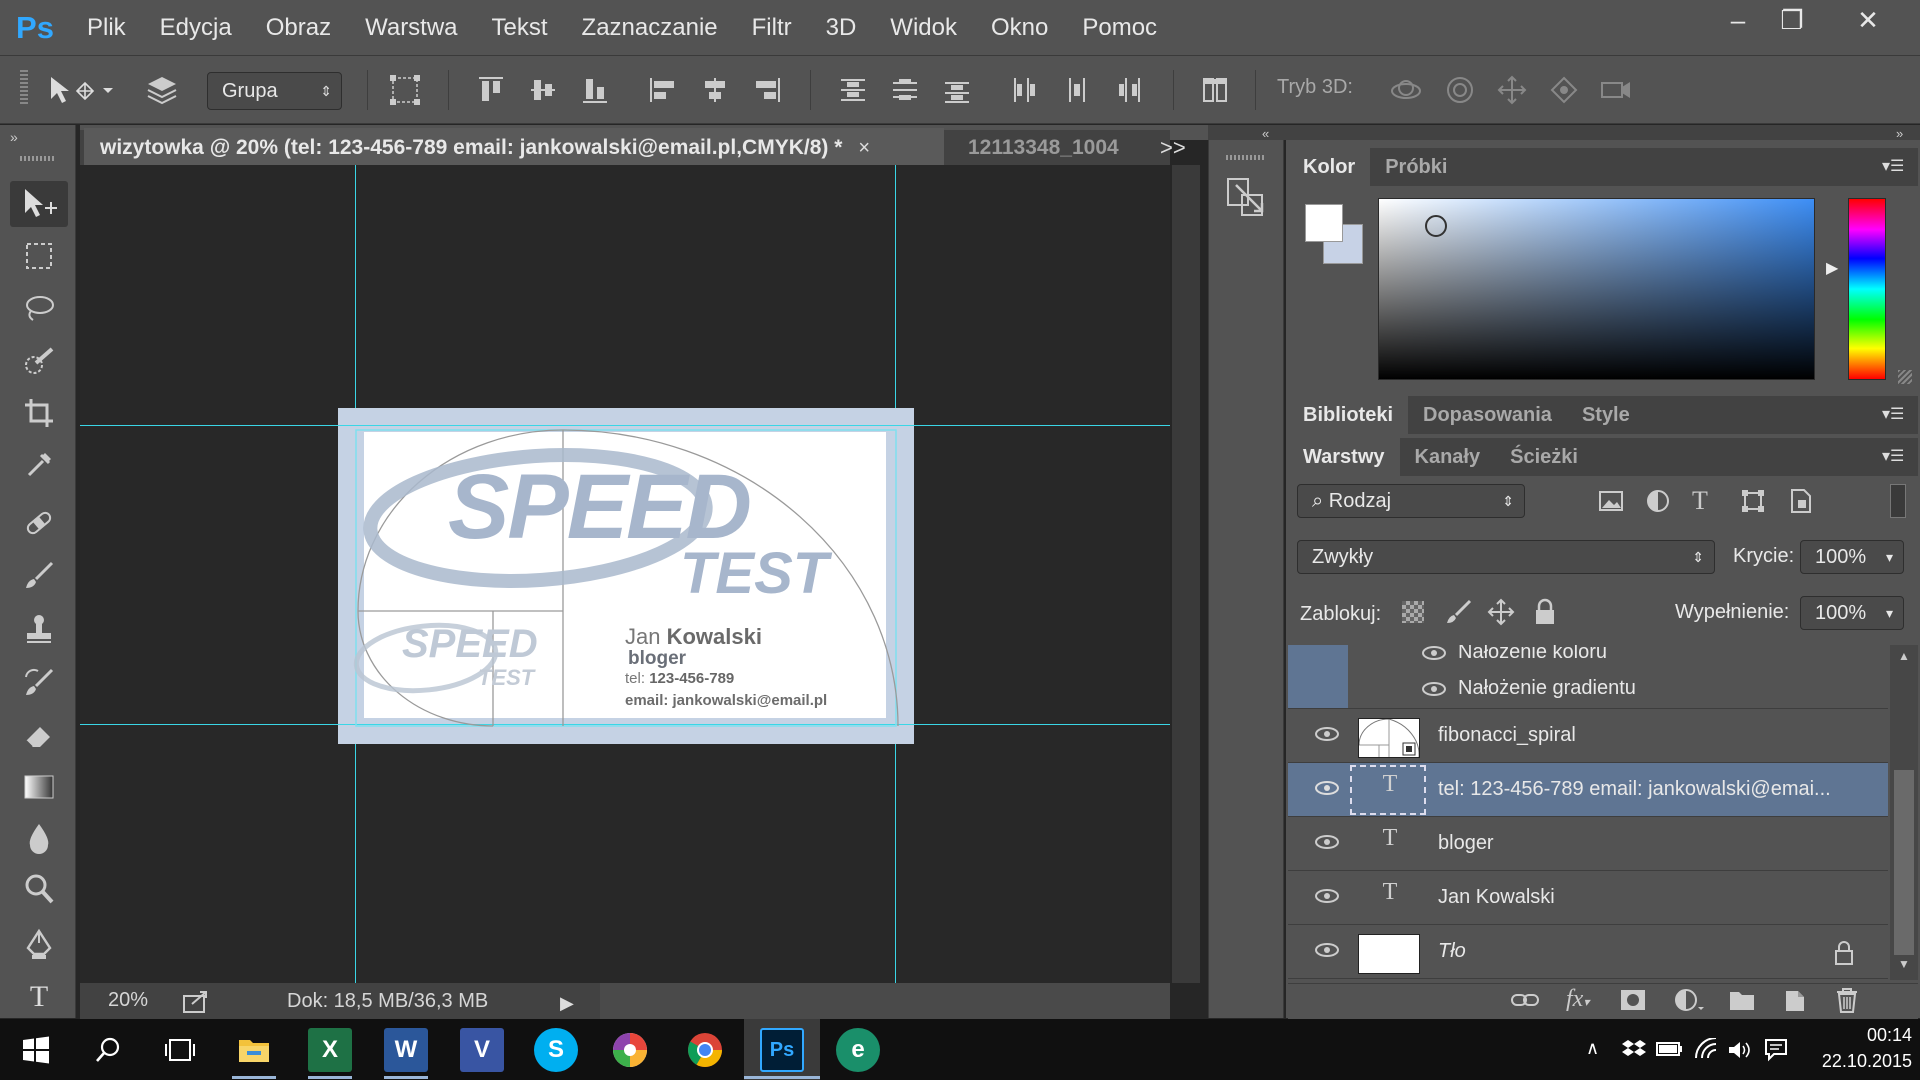 The height and width of the screenshot is (1080, 1920). Describe the element at coordinates (39, 629) in the screenshot. I see `clone-stamp-tool-icon` at that location.